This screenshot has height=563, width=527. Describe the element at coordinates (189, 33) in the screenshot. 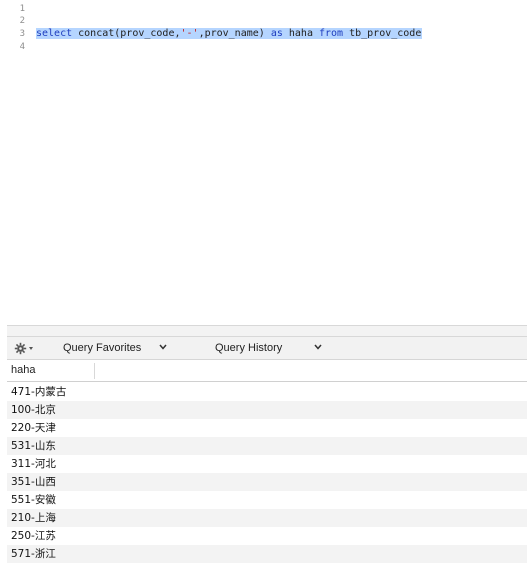

I see `string-literal: '-'` at that location.